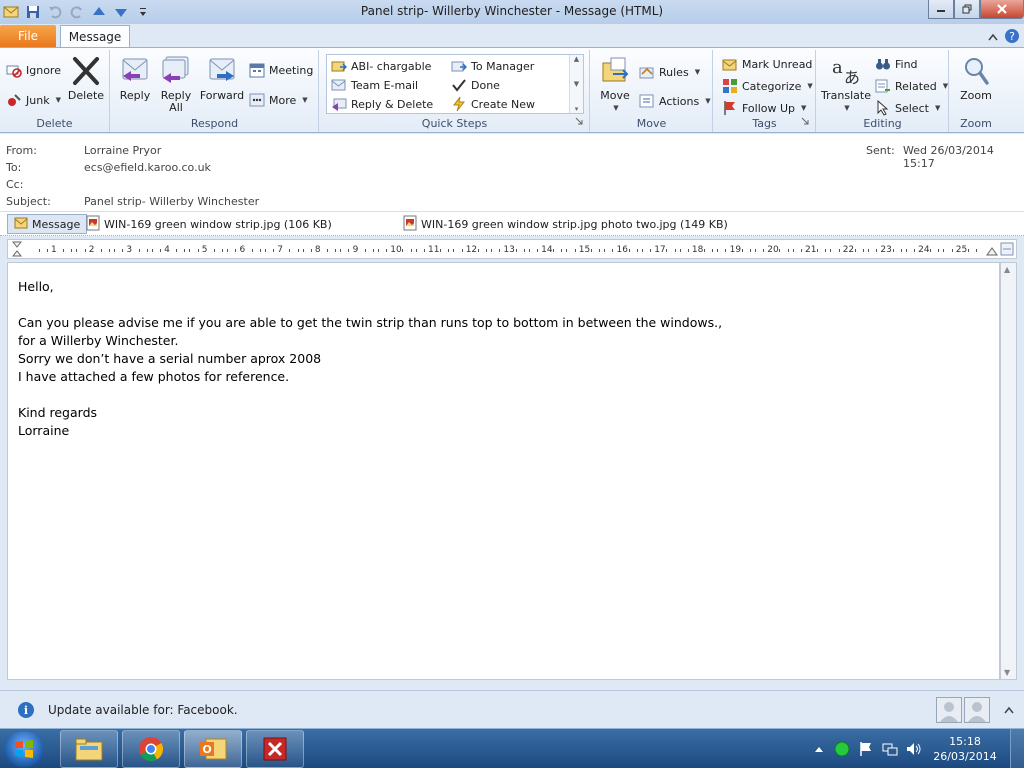  Describe the element at coordinates (764, 108) in the screenshot. I see `follow-up-button: Follow Up ▼` at that location.